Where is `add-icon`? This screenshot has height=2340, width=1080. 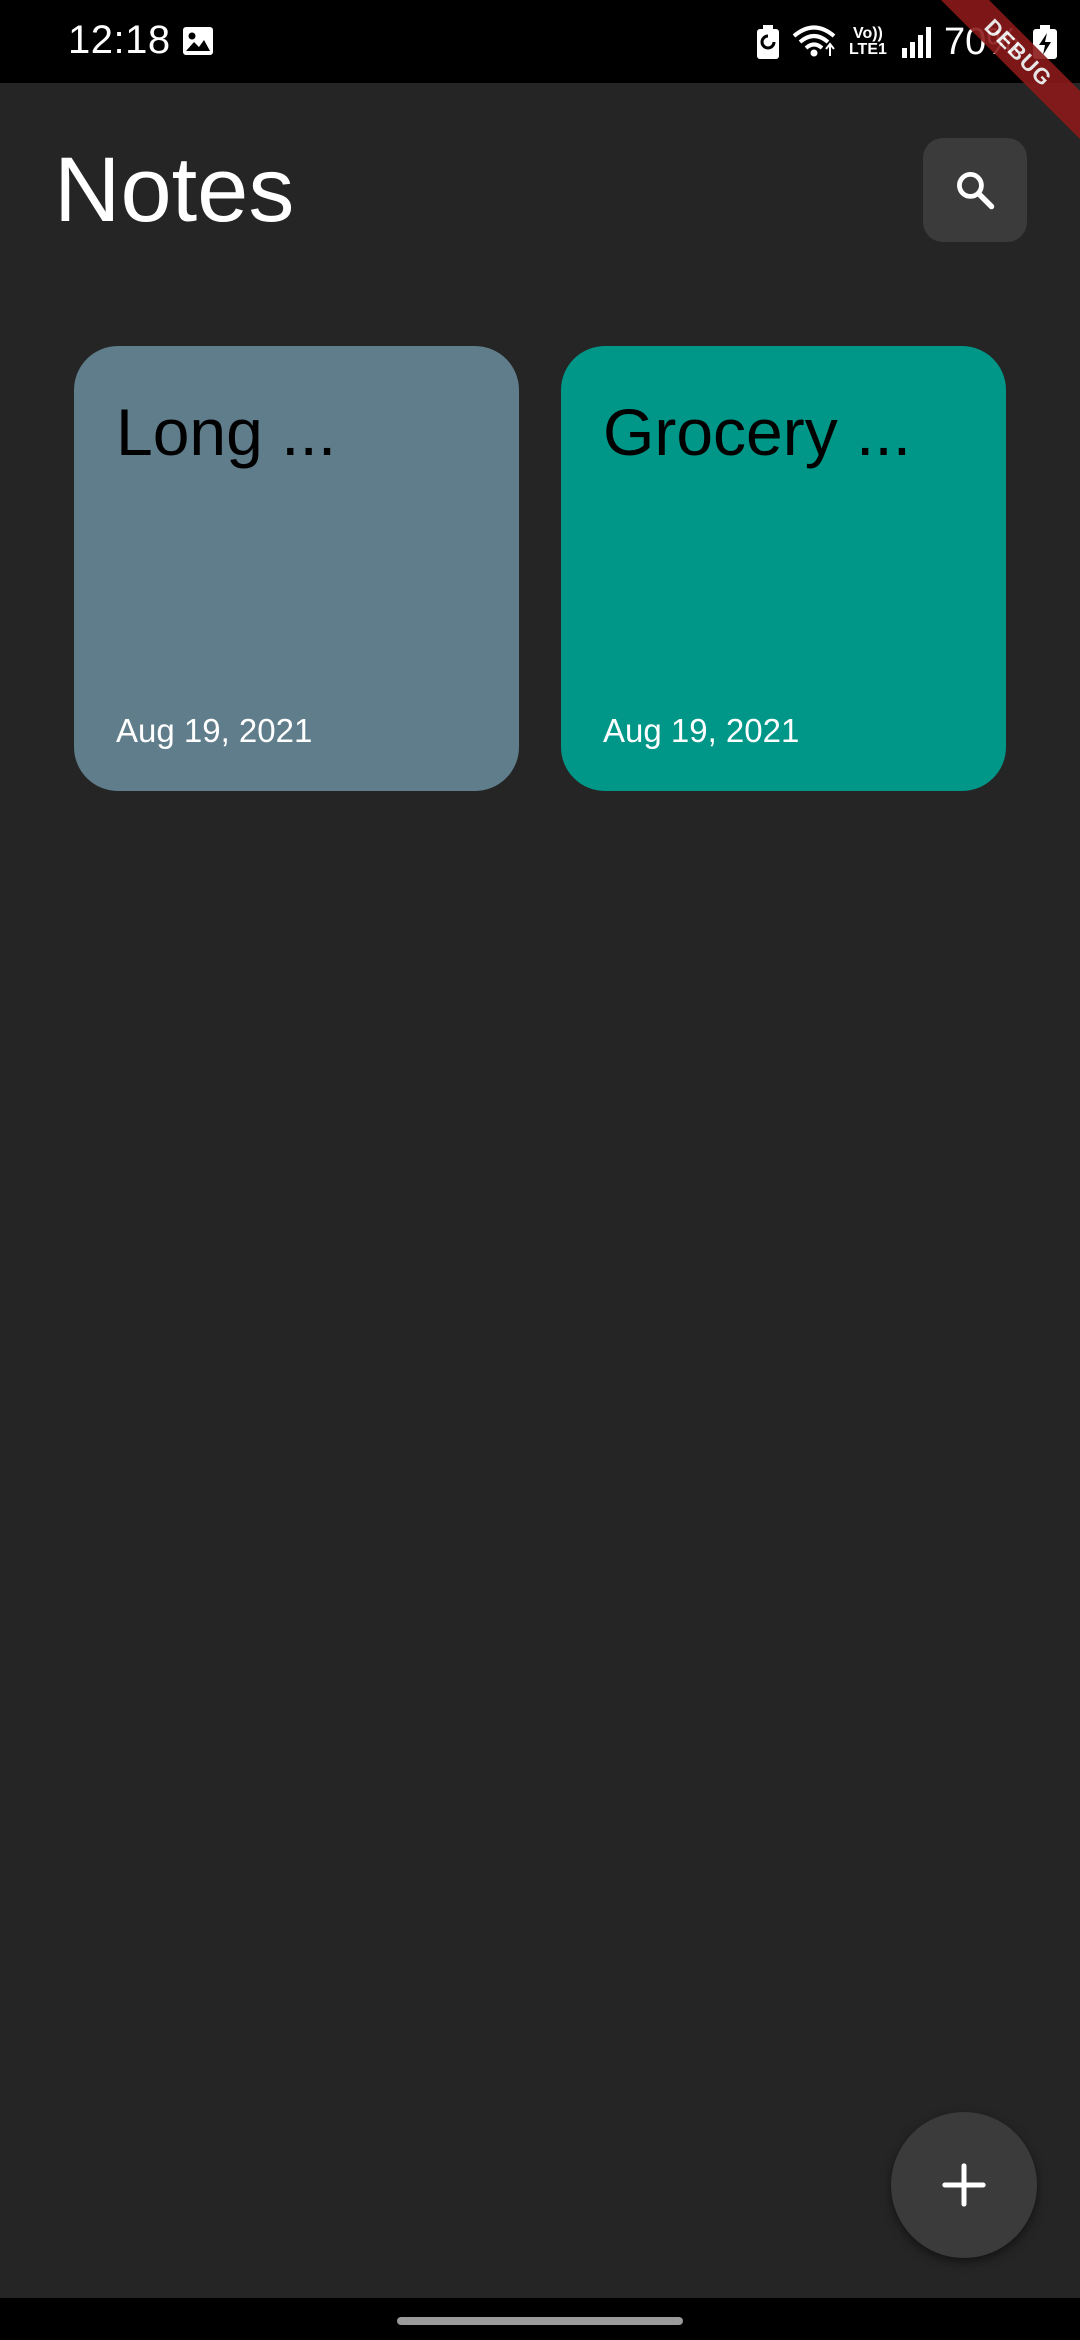 add-icon is located at coordinates (964, 2185).